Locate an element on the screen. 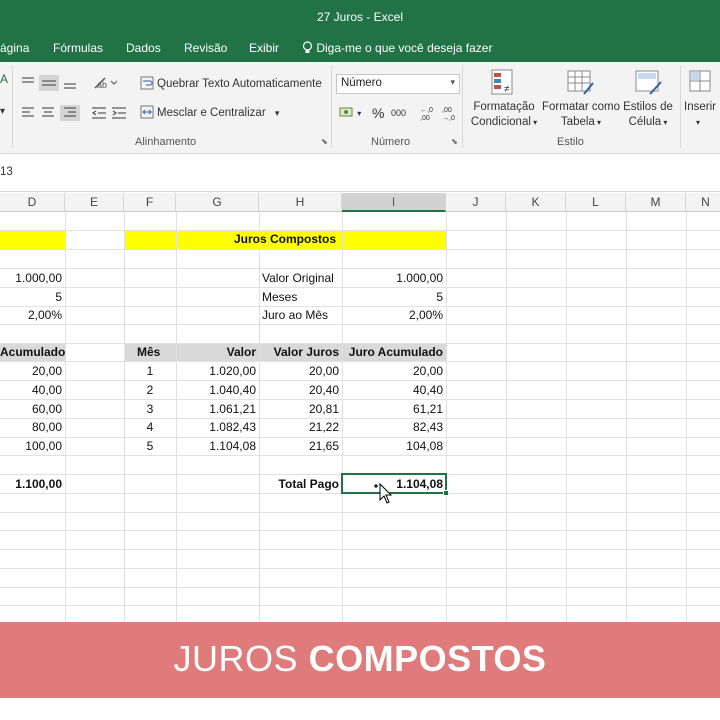  name-box: 13 is located at coordinates (6, 172).